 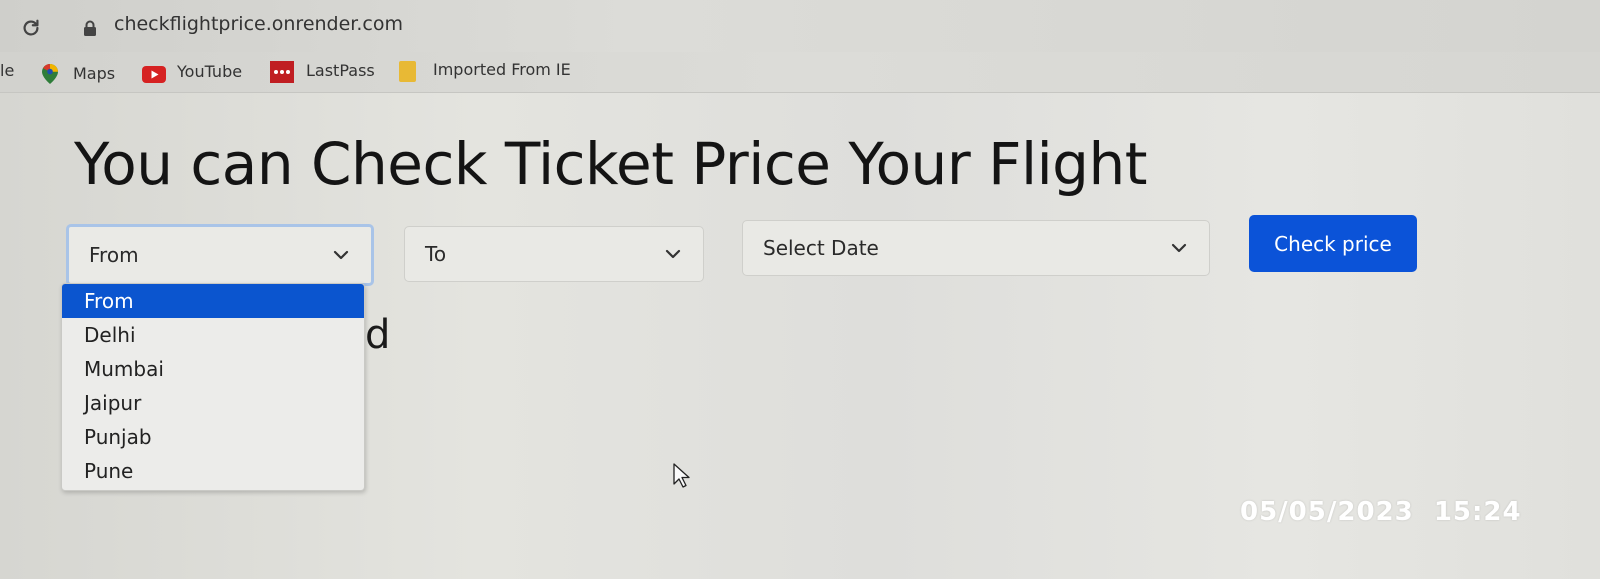 I want to click on mouse-cursor-icon, so click(x=681, y=475).